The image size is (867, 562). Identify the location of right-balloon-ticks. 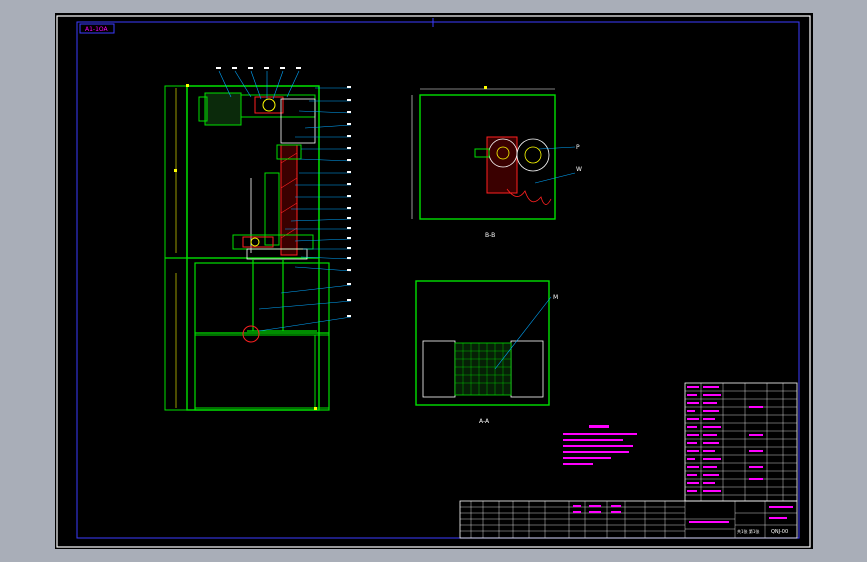
(349, 201).